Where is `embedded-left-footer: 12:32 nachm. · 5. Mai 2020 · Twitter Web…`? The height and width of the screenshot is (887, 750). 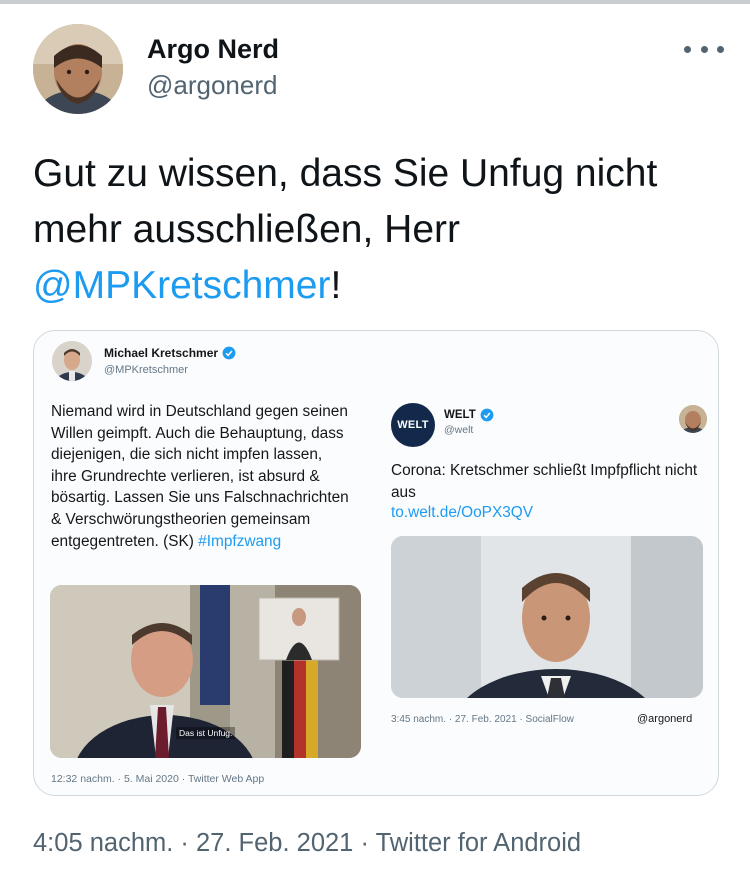
embedded-left-footer: 12:32 nachm. · 5. Mai 2020 · Twitter Web… is located at coordinates (158, 779).